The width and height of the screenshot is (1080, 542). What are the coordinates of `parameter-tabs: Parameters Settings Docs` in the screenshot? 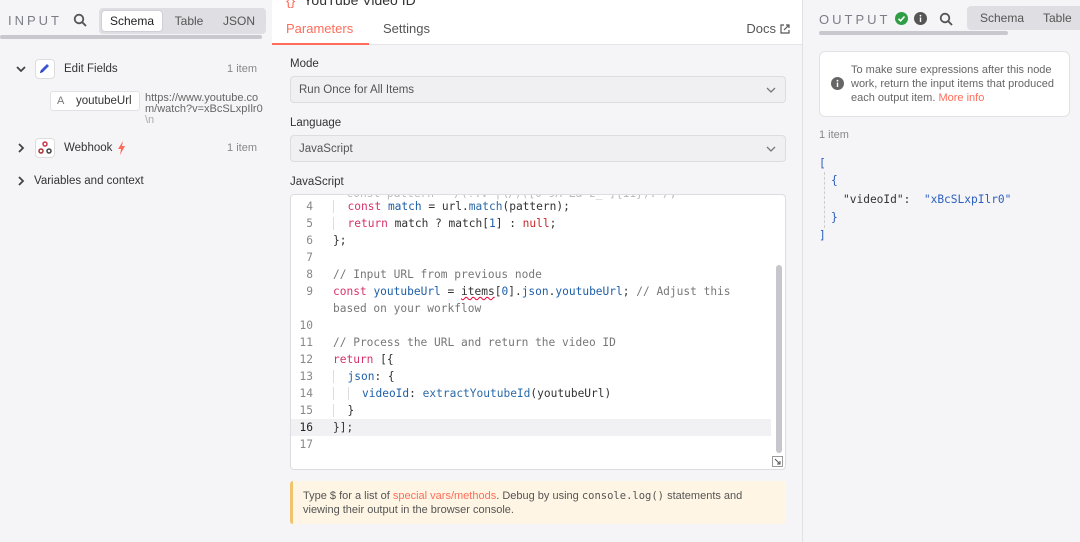 It's located at (537, 31).